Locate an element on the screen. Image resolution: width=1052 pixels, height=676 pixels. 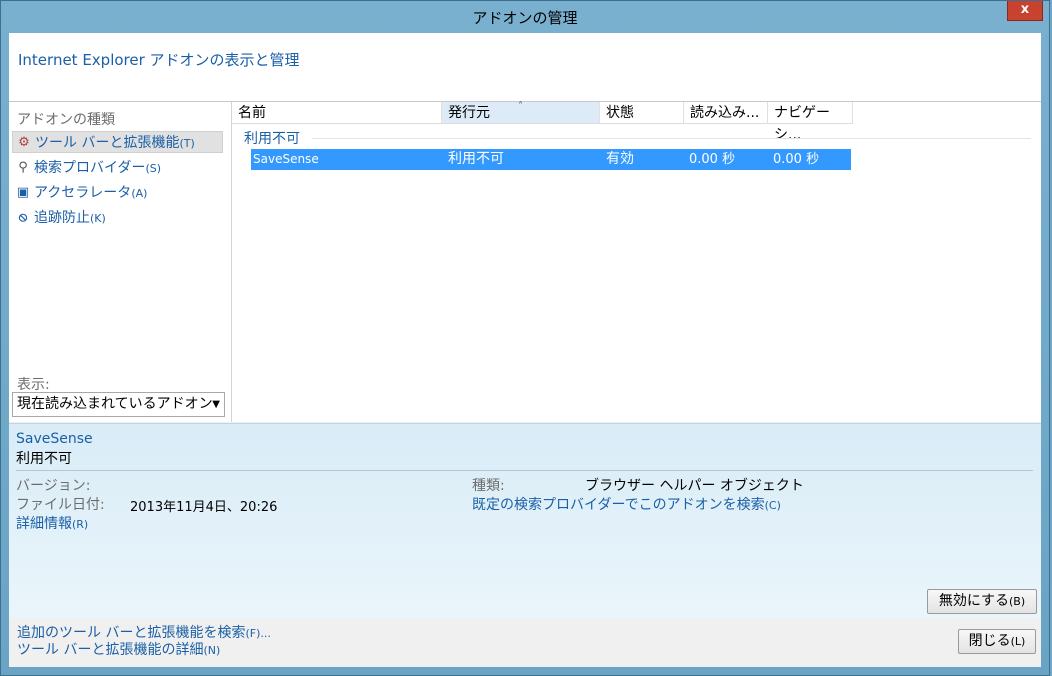
sidebar-item-label: 検索プロバイダー is located at coordinates (90, 168).